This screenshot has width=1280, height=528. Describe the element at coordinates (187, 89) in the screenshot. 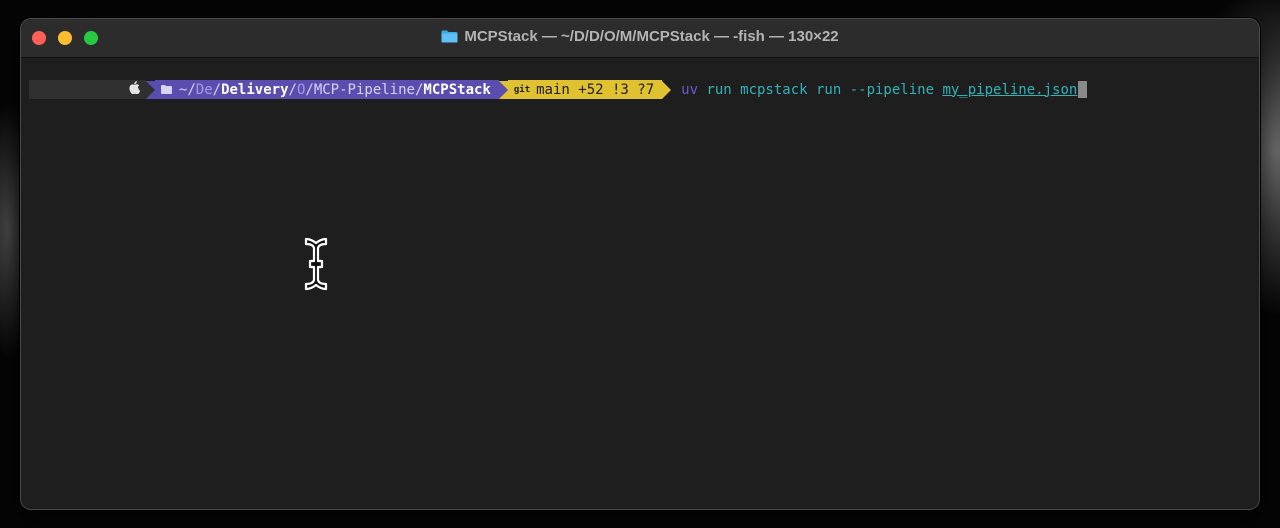

I see `path-home: ~/` at that location.